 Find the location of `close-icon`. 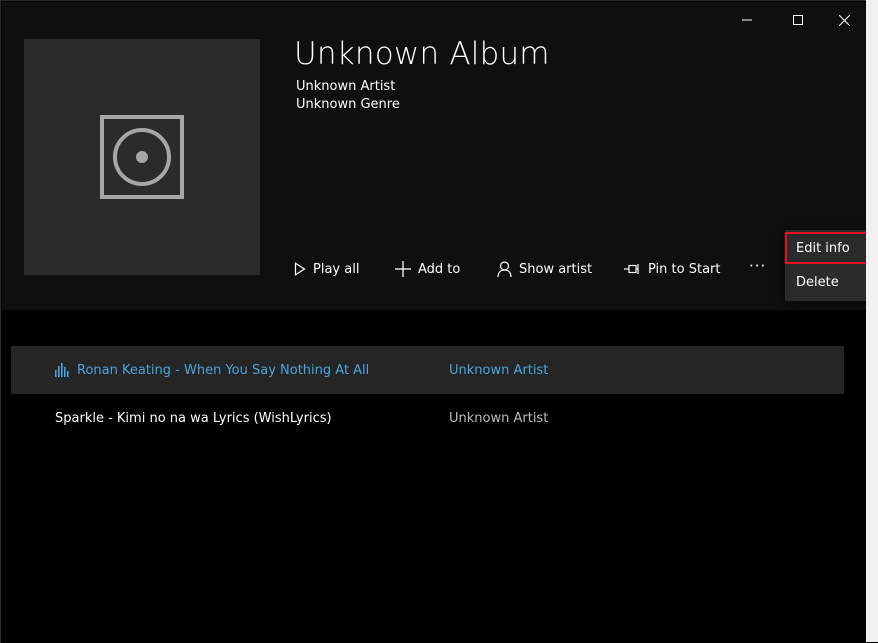

close-icon is located at coordinates (844, 20).